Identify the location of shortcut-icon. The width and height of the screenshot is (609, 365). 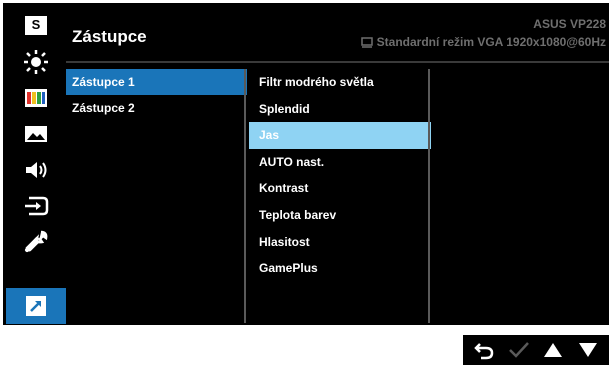
(36, 306).